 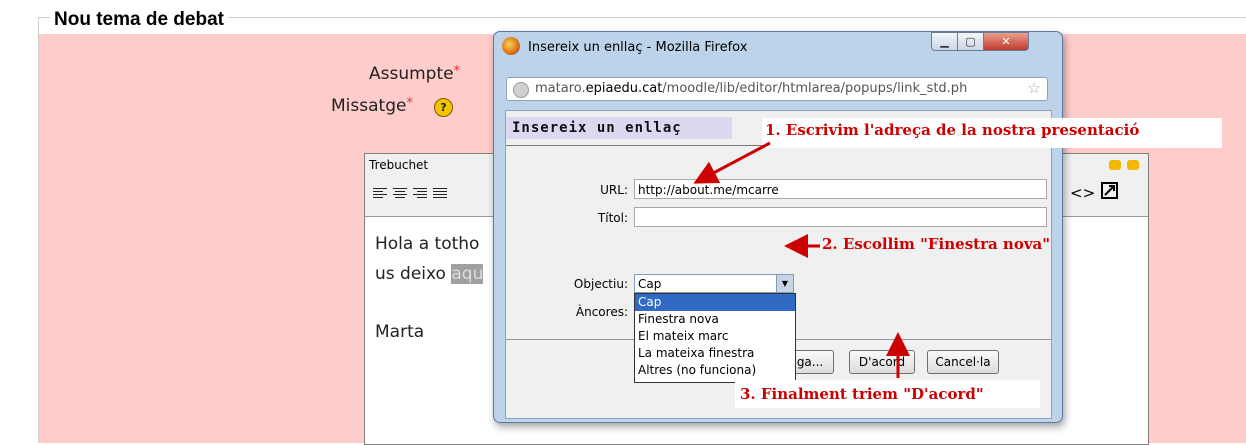 I want to click on annotation-arrows, so click(x=801, y=259).